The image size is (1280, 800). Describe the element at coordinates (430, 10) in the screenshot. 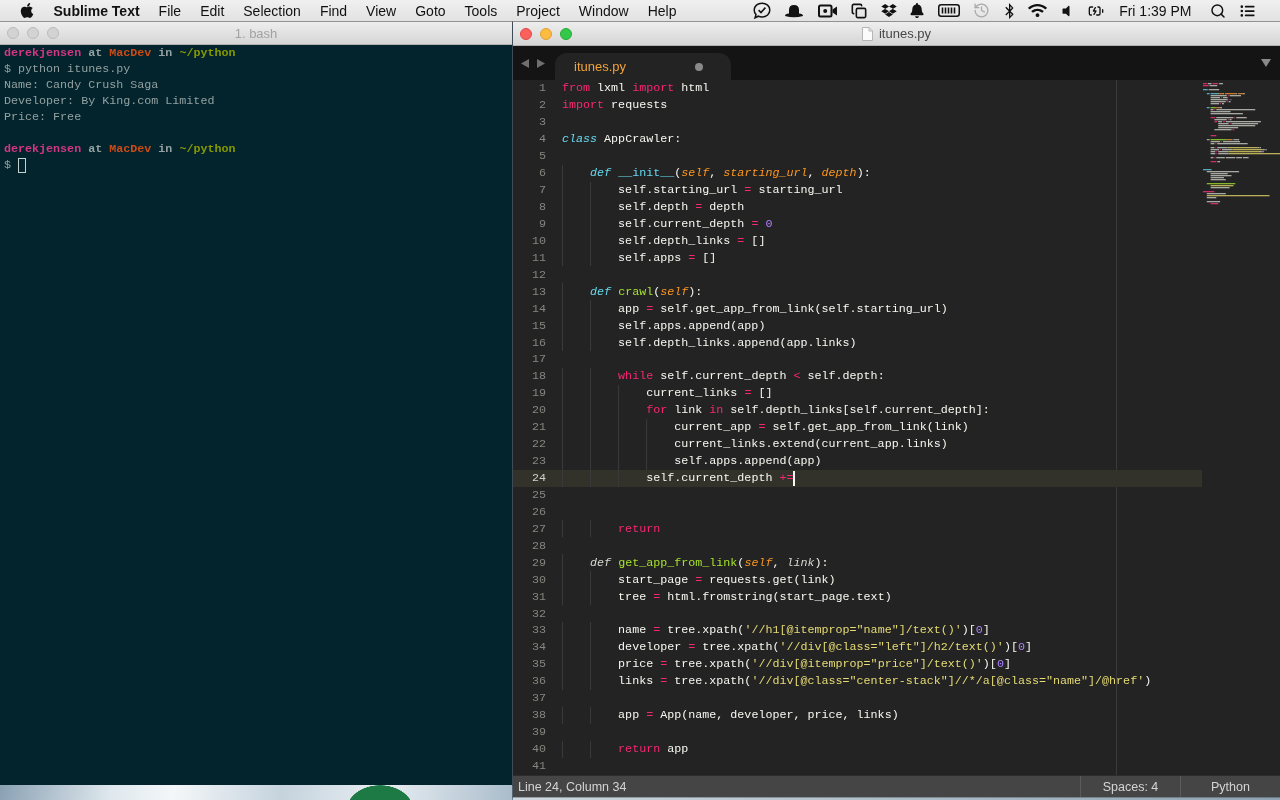

I see `menu-item: Goto` at that location.